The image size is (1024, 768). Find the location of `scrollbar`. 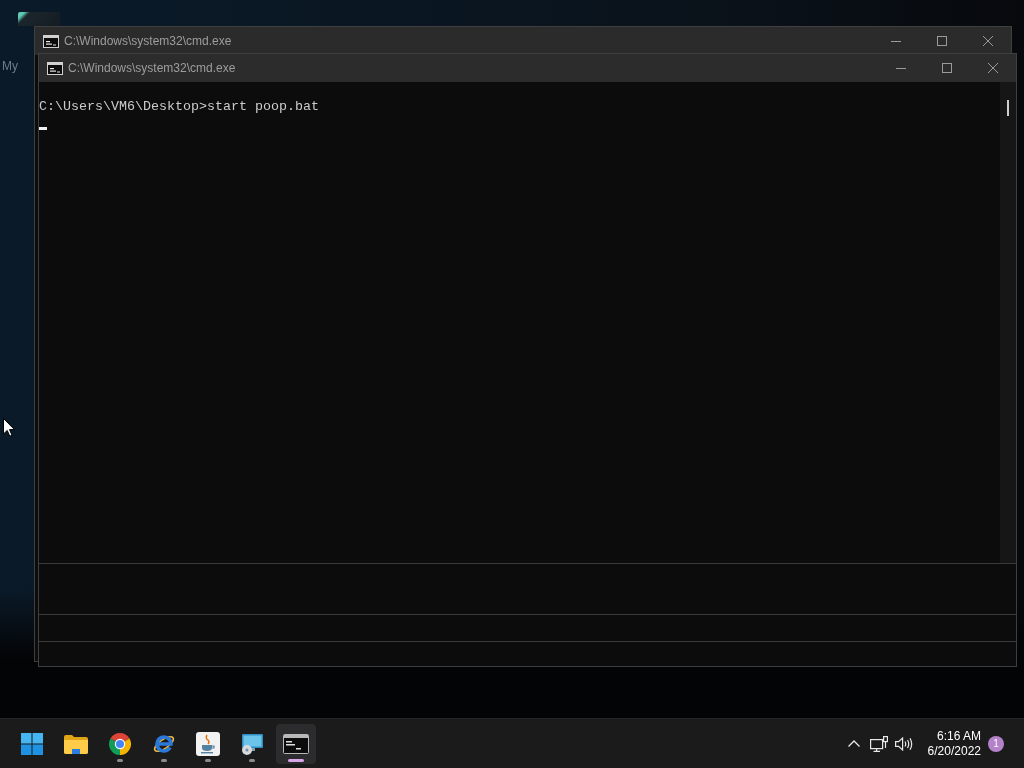

scrollbar is located at coordinates (1008, 322).